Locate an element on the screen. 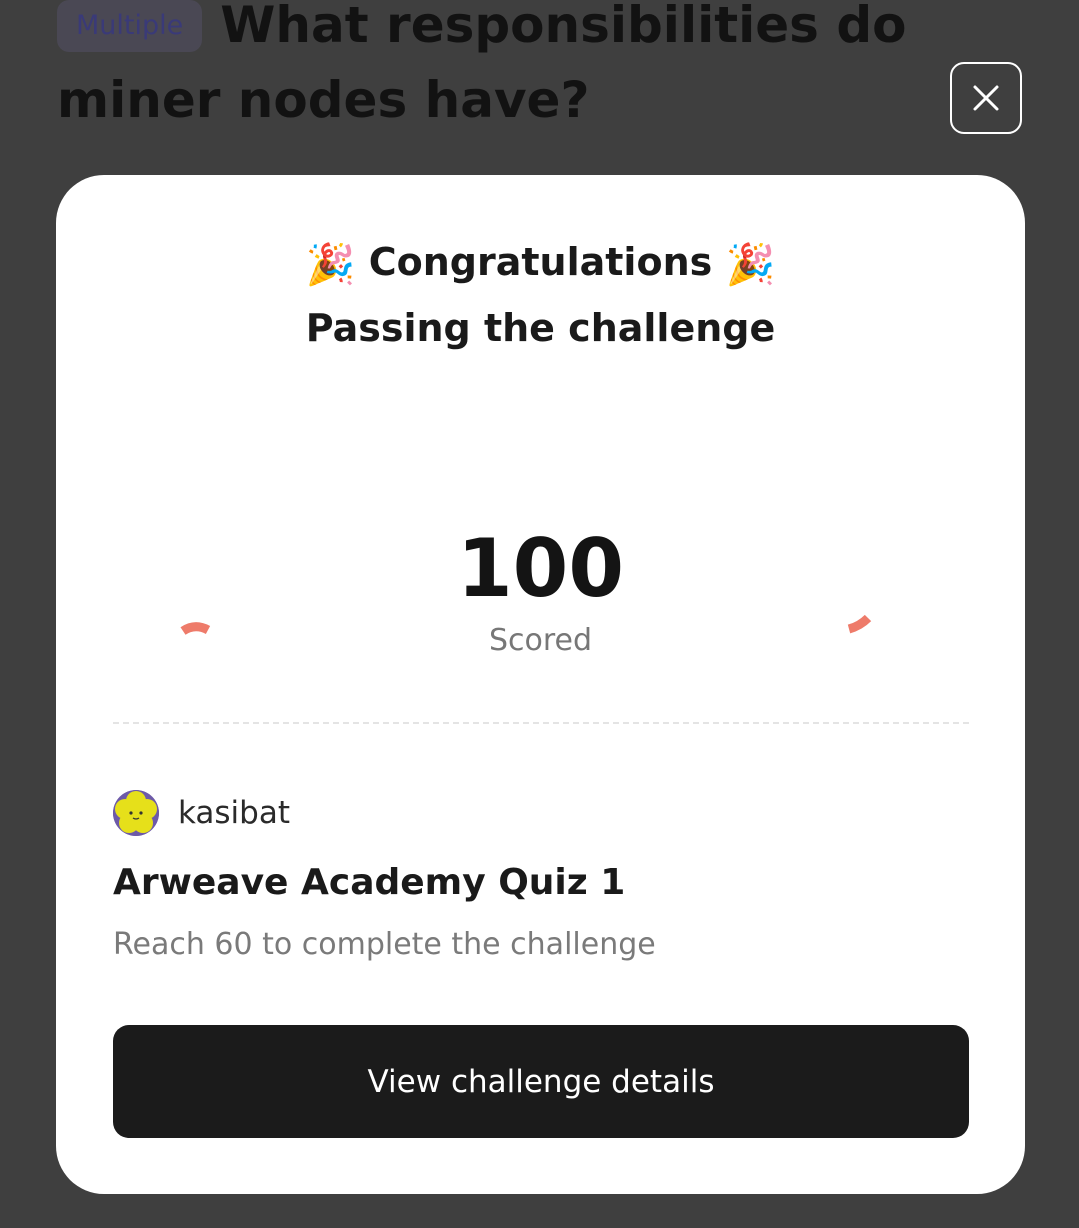  modal-title: 🎉 Congratulations 🎉 is located at coordinates (540, 263).